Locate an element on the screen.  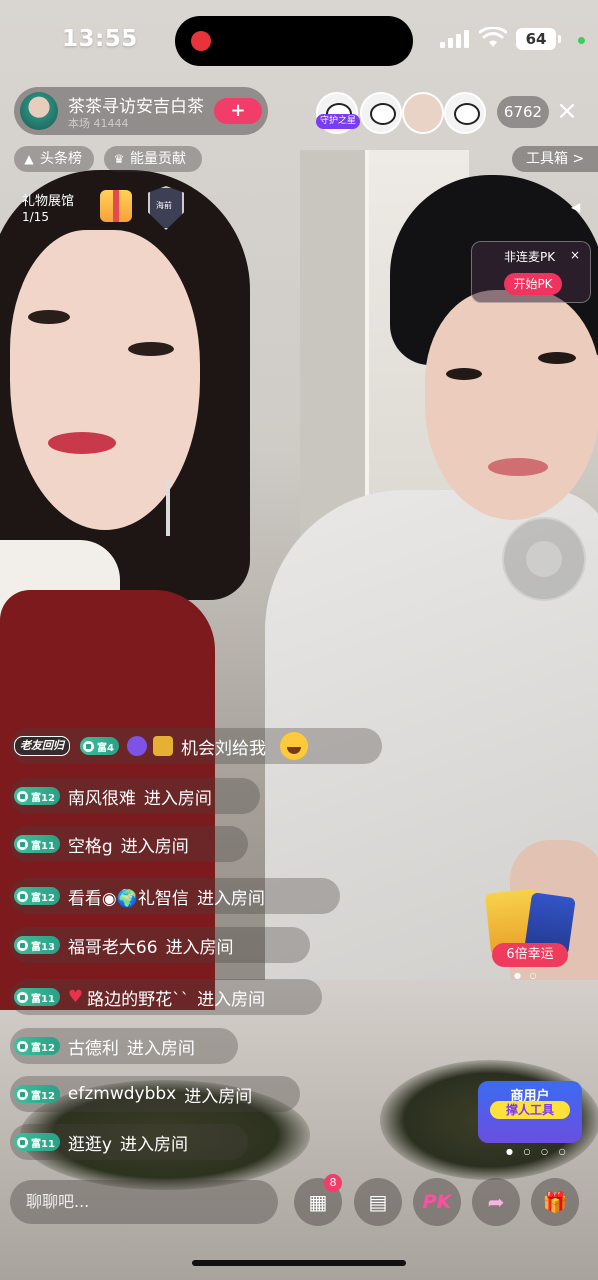
chat-username: efzmwdybbx is located at coordinates (122, 1094).